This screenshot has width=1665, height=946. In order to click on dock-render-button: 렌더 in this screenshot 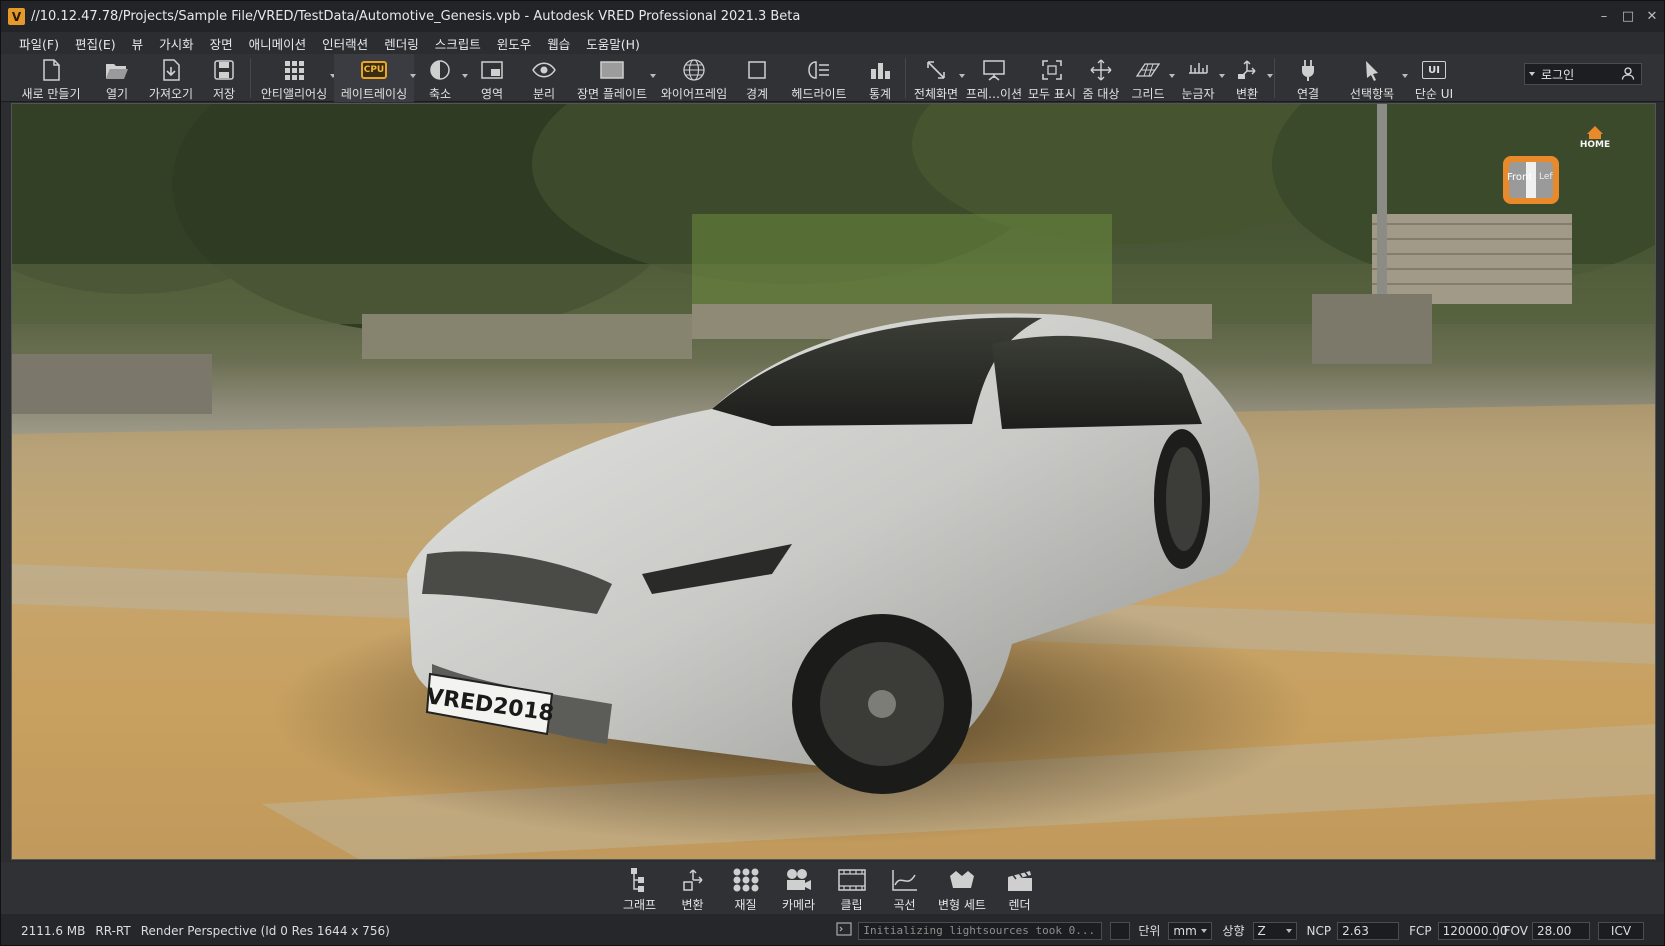, I will do `click(1019, 887)`.